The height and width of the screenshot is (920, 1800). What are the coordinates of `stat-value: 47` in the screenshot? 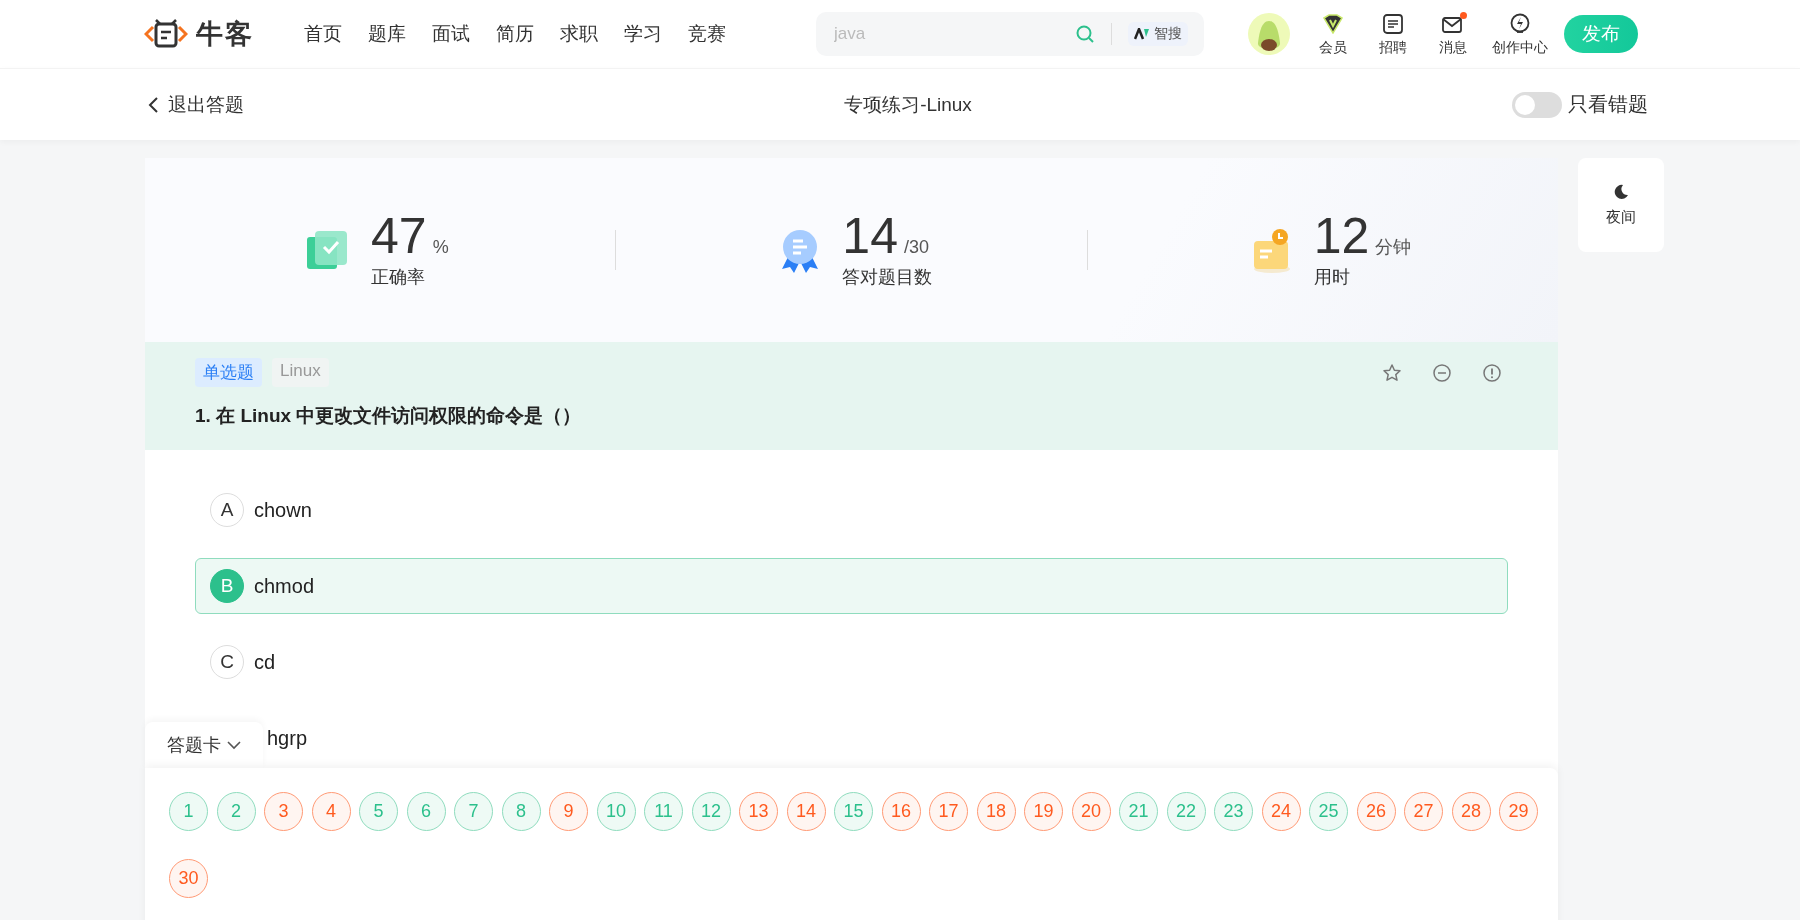 It's located at (399, 236).